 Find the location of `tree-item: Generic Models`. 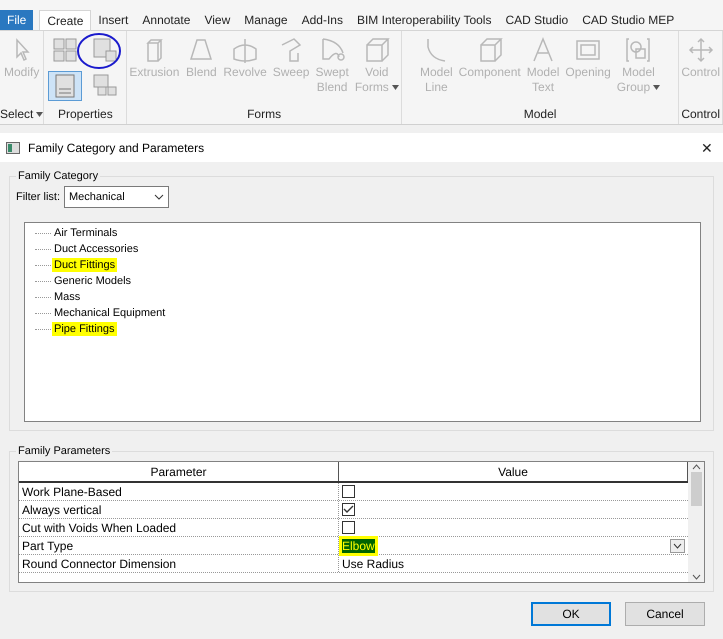

tree-item: Generic Models is located at coordinates (93, 281).